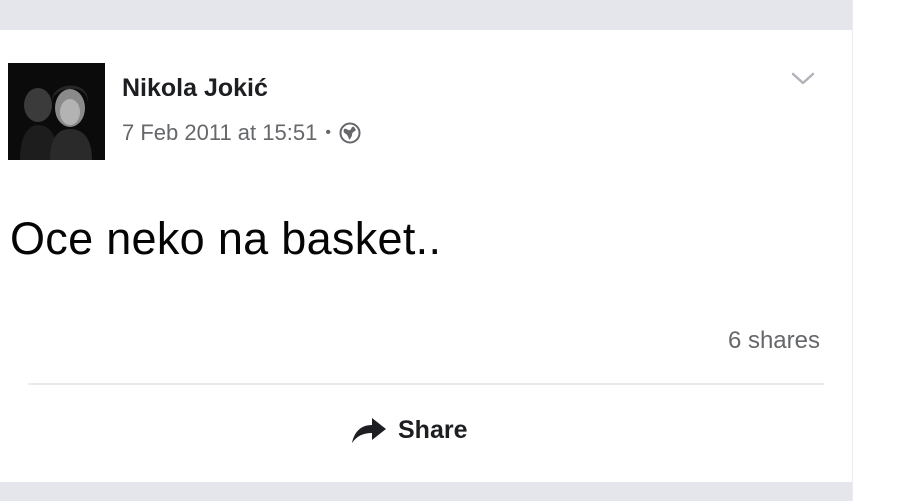  What do you see at coordinates (433, 429) in the screenshot?
I see `share-label: Share` at bounding box center [433, 429].